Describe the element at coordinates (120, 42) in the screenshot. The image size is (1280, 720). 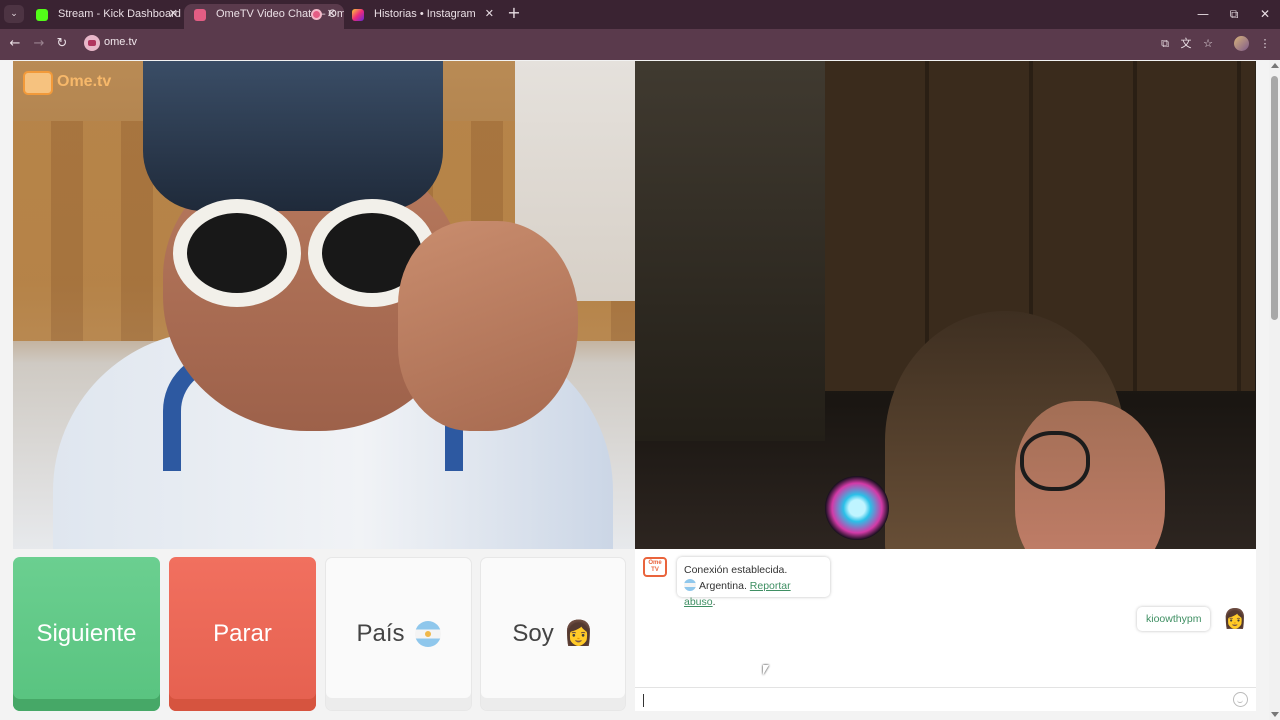
I see `address-bar: ome.tv` at that location.